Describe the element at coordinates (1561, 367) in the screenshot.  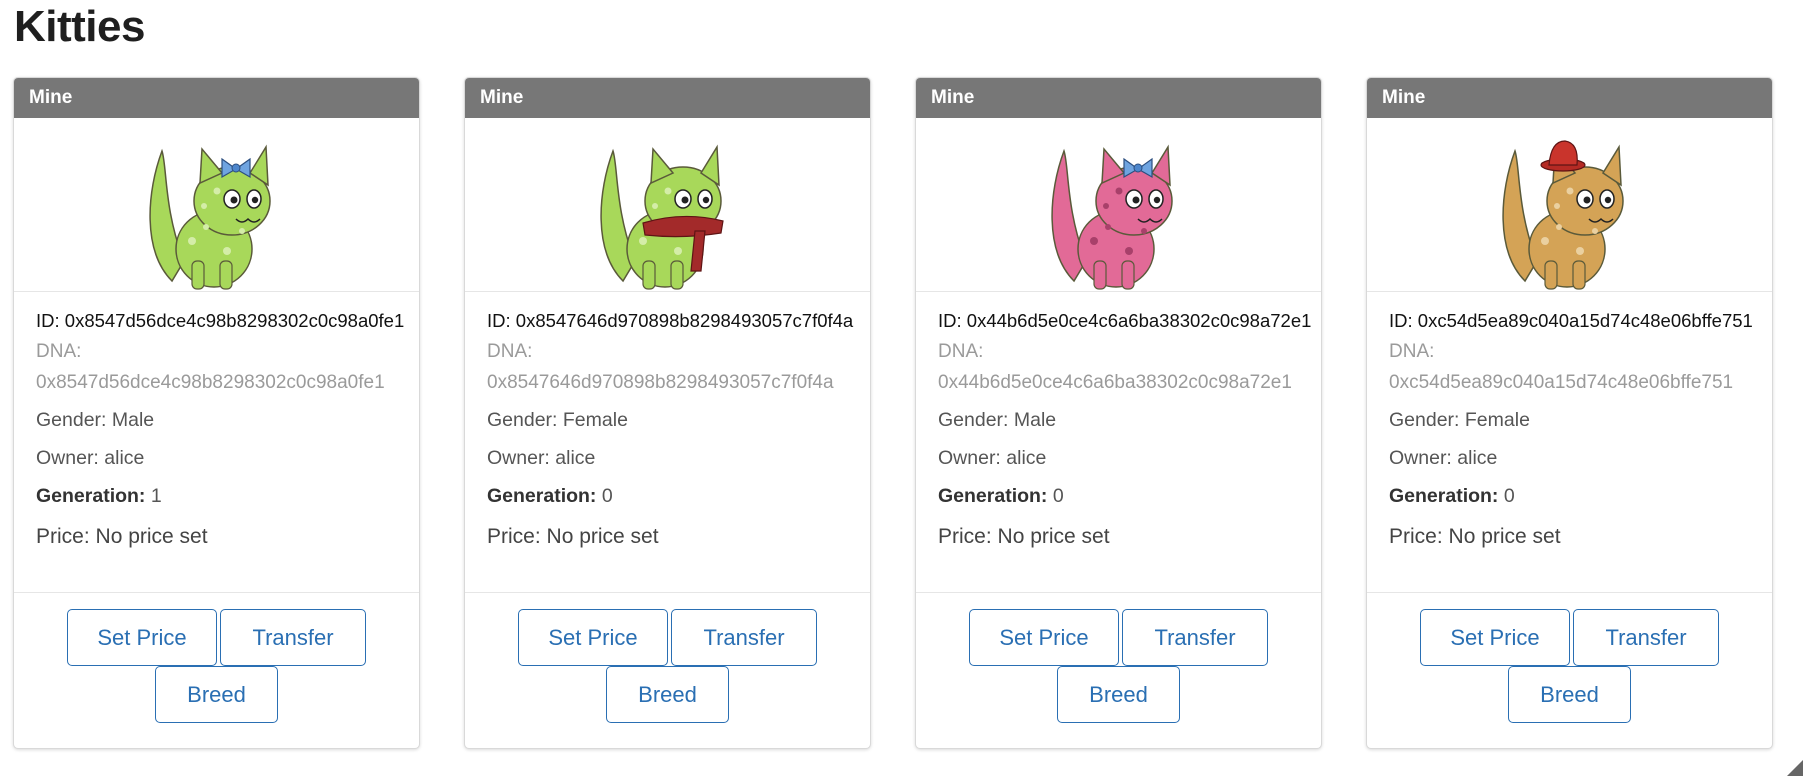
I see `kitty-dna: DNA: 0xc54d5ea89c040a15d74c48e06bffe751` at that location.